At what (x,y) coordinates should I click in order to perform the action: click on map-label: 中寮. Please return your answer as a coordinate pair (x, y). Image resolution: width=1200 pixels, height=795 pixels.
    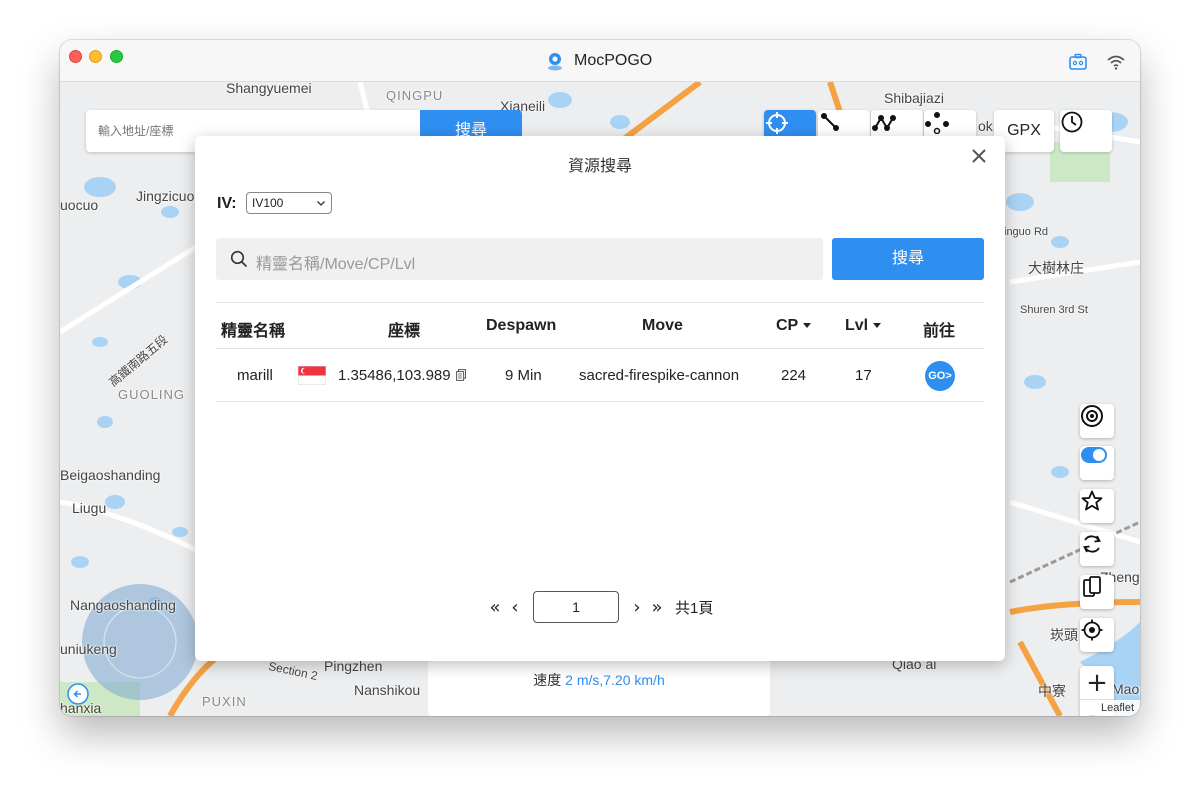
    Looking at the image, I should click on (1052, 691).